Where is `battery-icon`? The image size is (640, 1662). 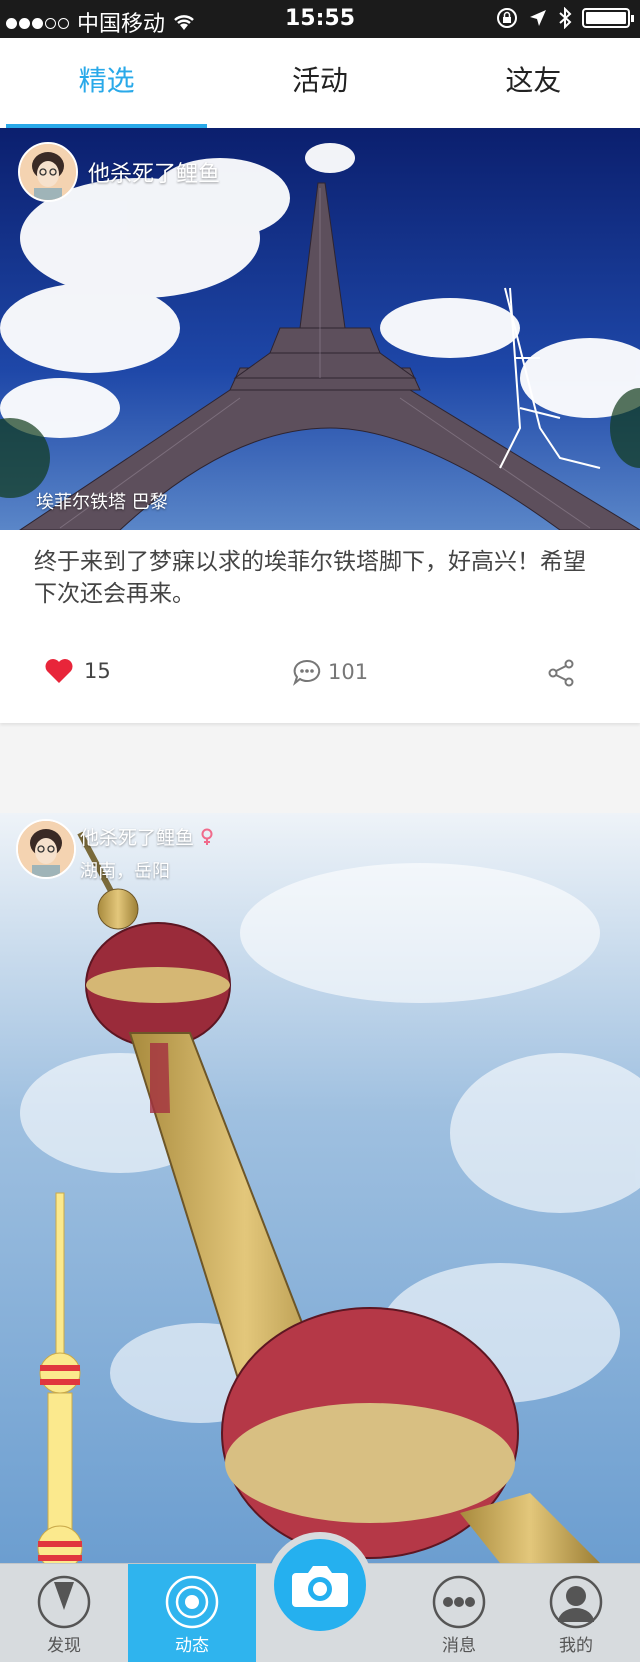 battery-icon is located at coordinates (608, 18).